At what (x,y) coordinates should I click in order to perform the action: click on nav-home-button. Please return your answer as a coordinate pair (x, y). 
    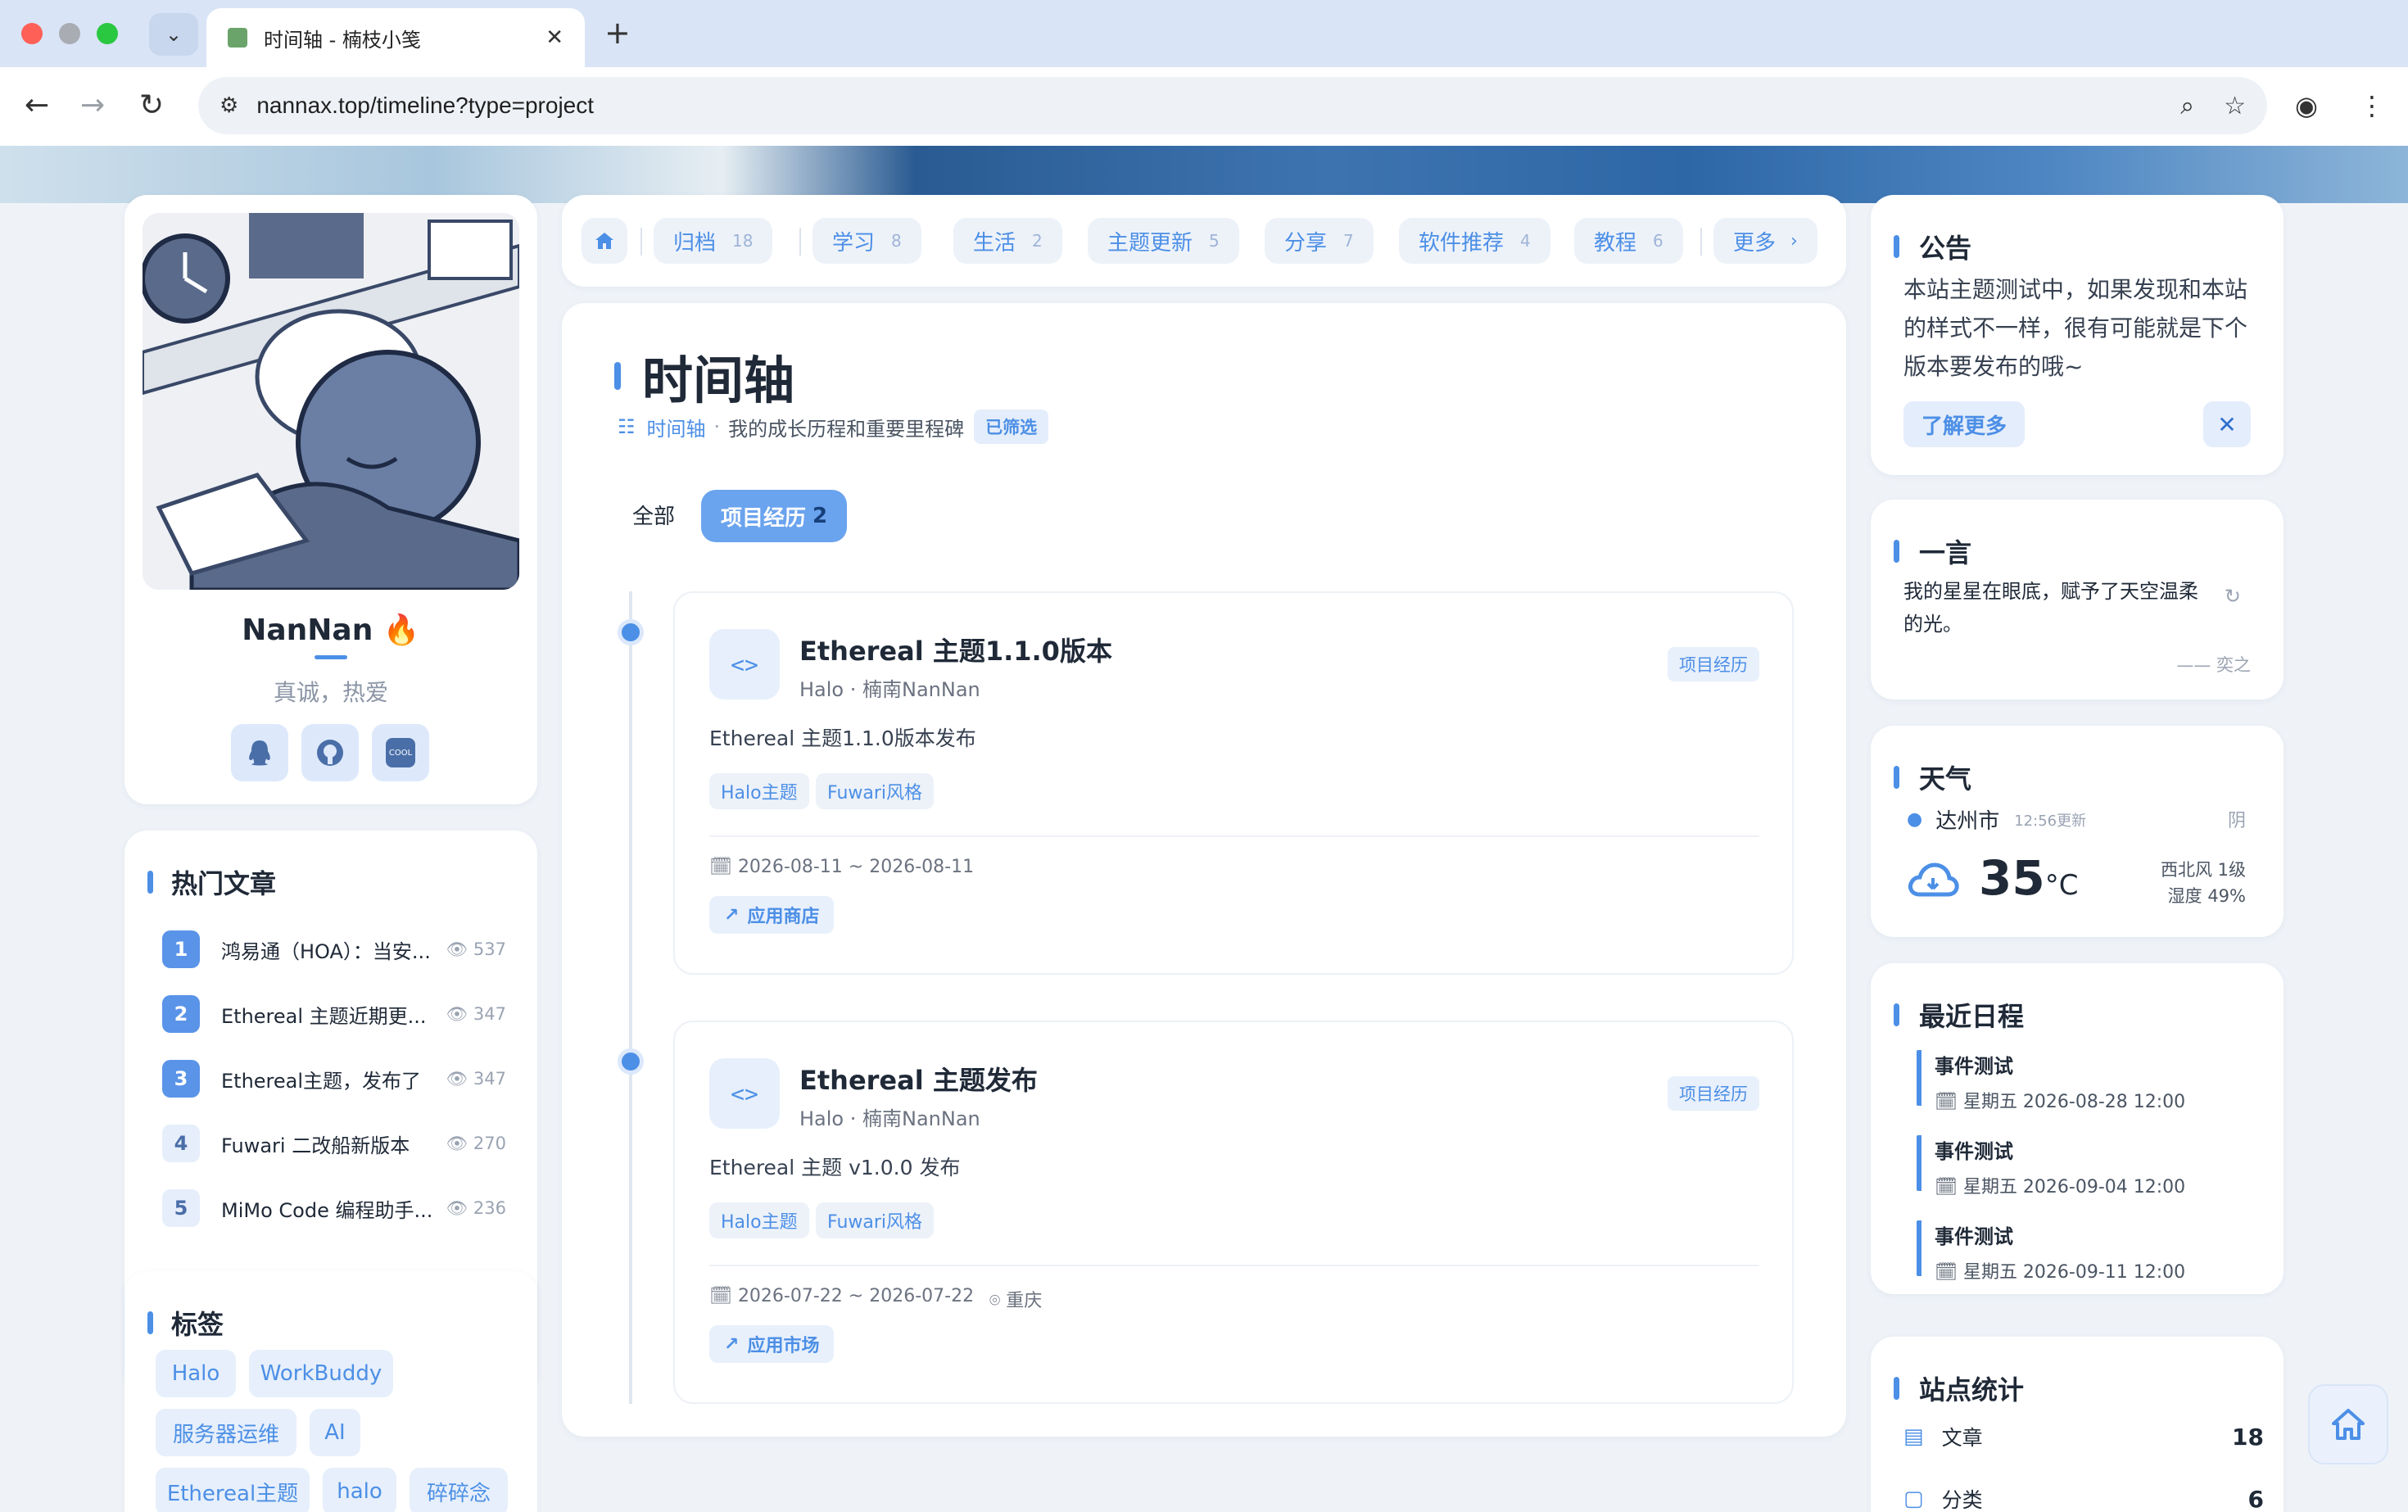
    Looking at the image, I should click on (604, 241).